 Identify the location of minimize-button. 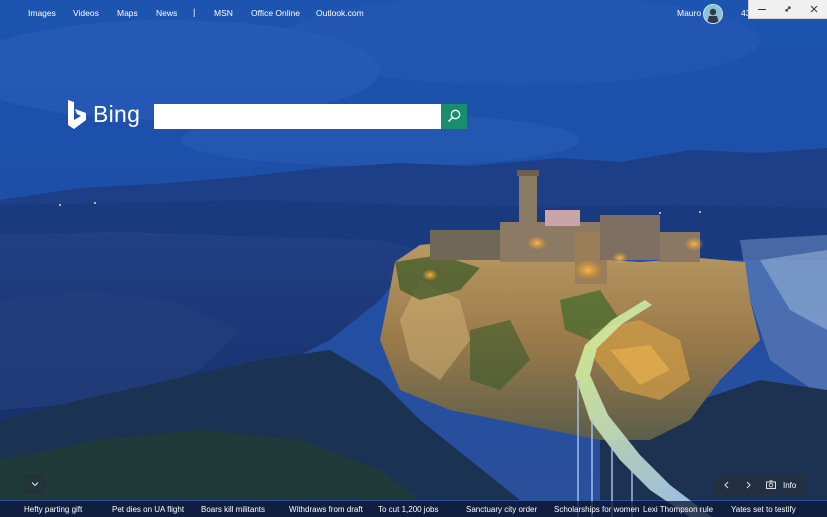
(762, 9).